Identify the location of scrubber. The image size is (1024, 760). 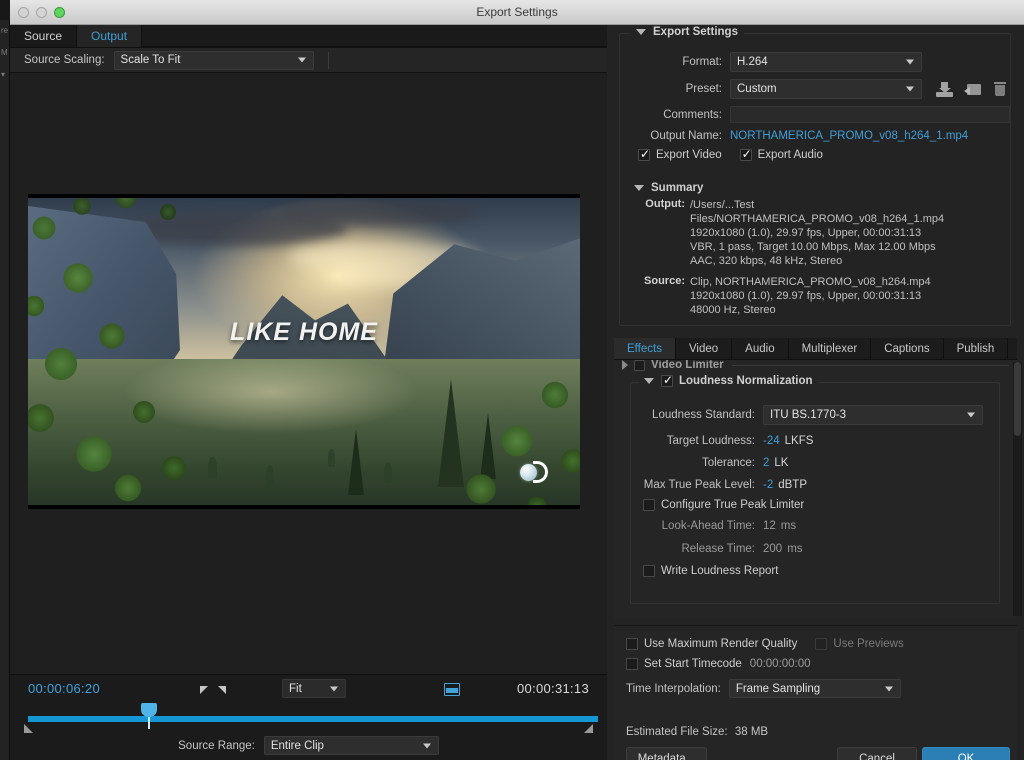
(308, 717).